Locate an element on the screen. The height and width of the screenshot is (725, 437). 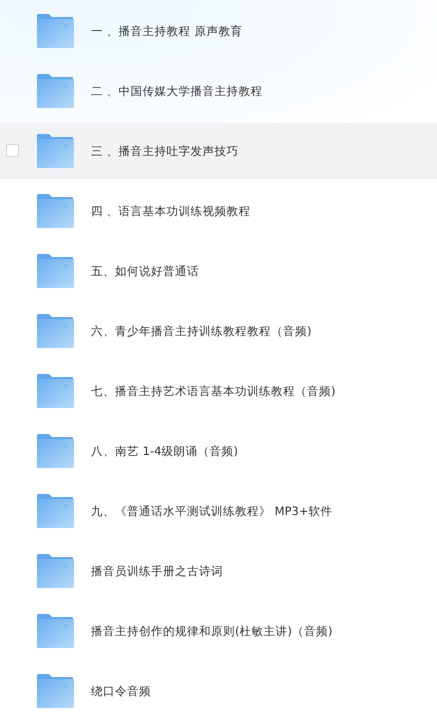
folder-name: 一 、播音主持教程 原声教育 is located at coordinates (166, 31).